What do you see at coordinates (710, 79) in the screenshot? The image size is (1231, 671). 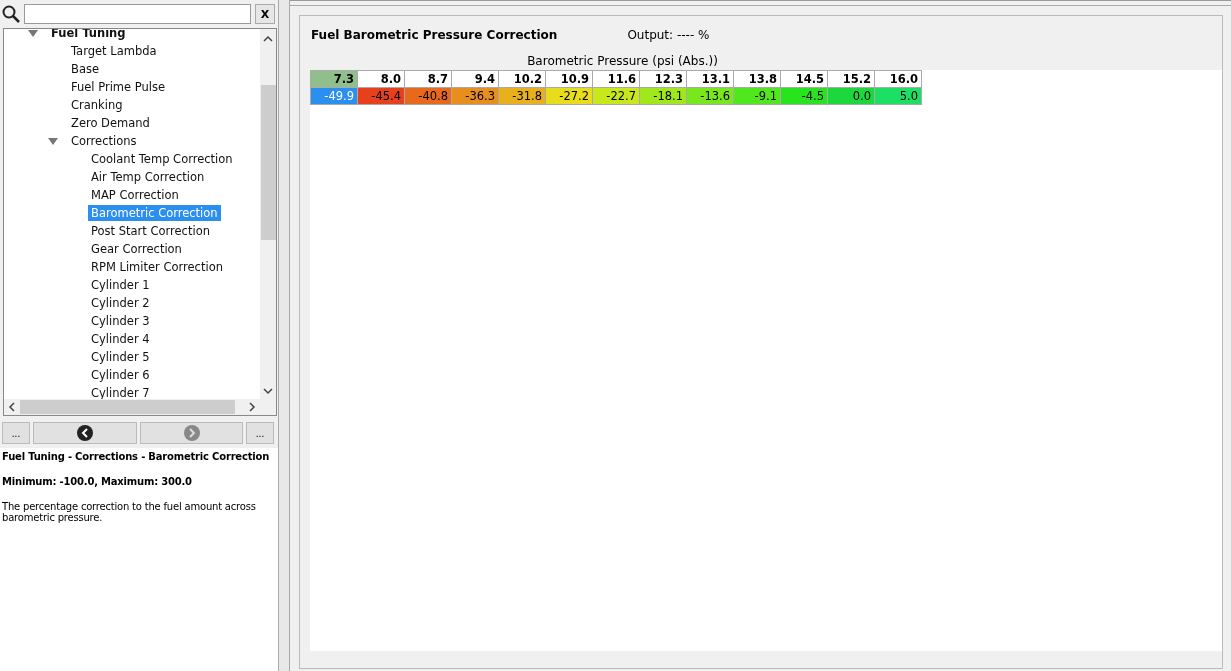 I see `column-header: 13.1` at bounding box center [710, 79].